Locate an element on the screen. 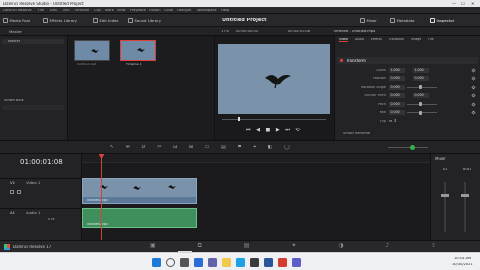 This screenshot has width=480, height=270. clock-date: 10/30/2021 is located at coordinates (462, 264).